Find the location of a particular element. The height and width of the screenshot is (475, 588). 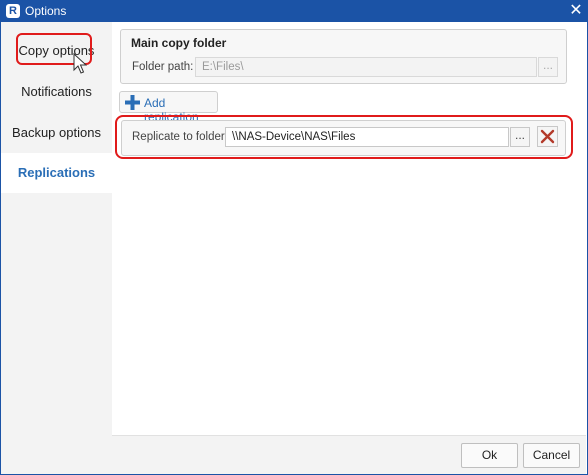

title-bar: R Options ✕ is located at coordinates (294, 11).